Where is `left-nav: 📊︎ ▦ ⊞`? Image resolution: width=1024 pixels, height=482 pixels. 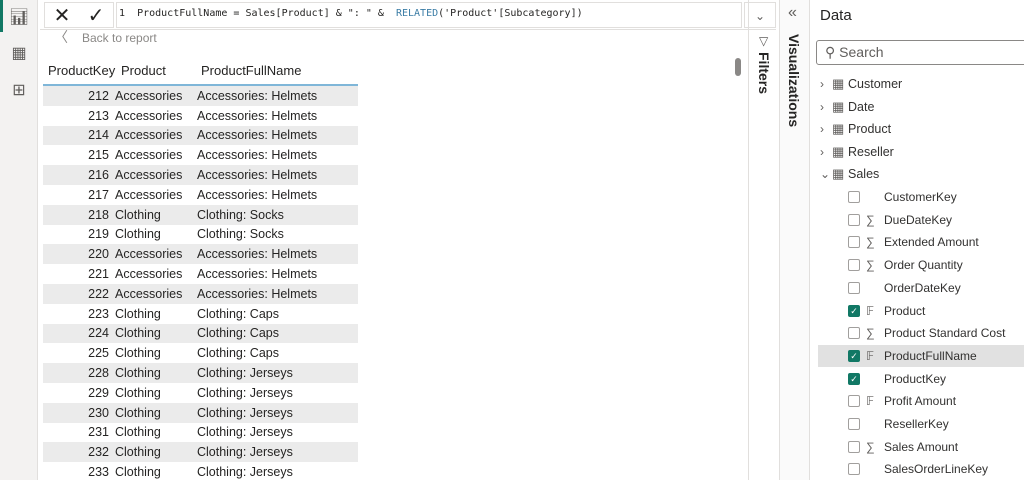 left-nav: 📊︎ ▦ ⊞ is located at coordinates (19, 240).